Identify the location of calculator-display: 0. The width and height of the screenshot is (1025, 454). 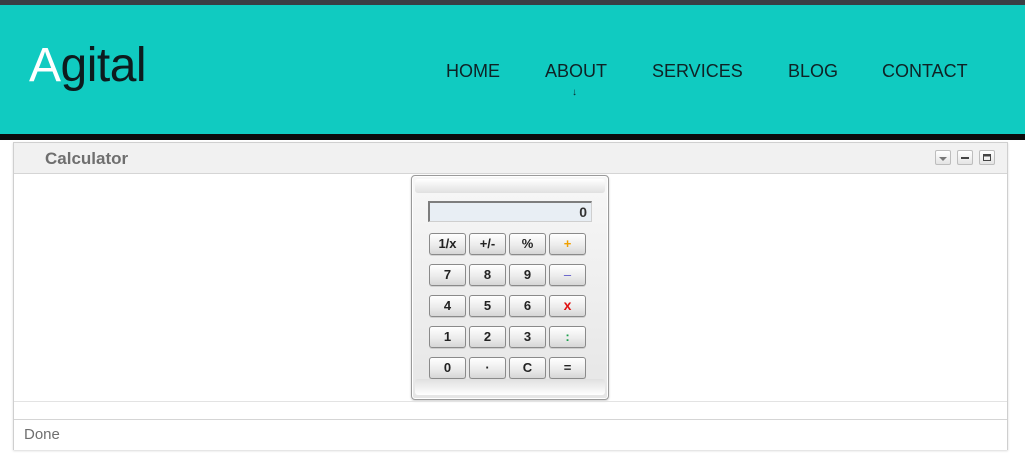
(510, 211).